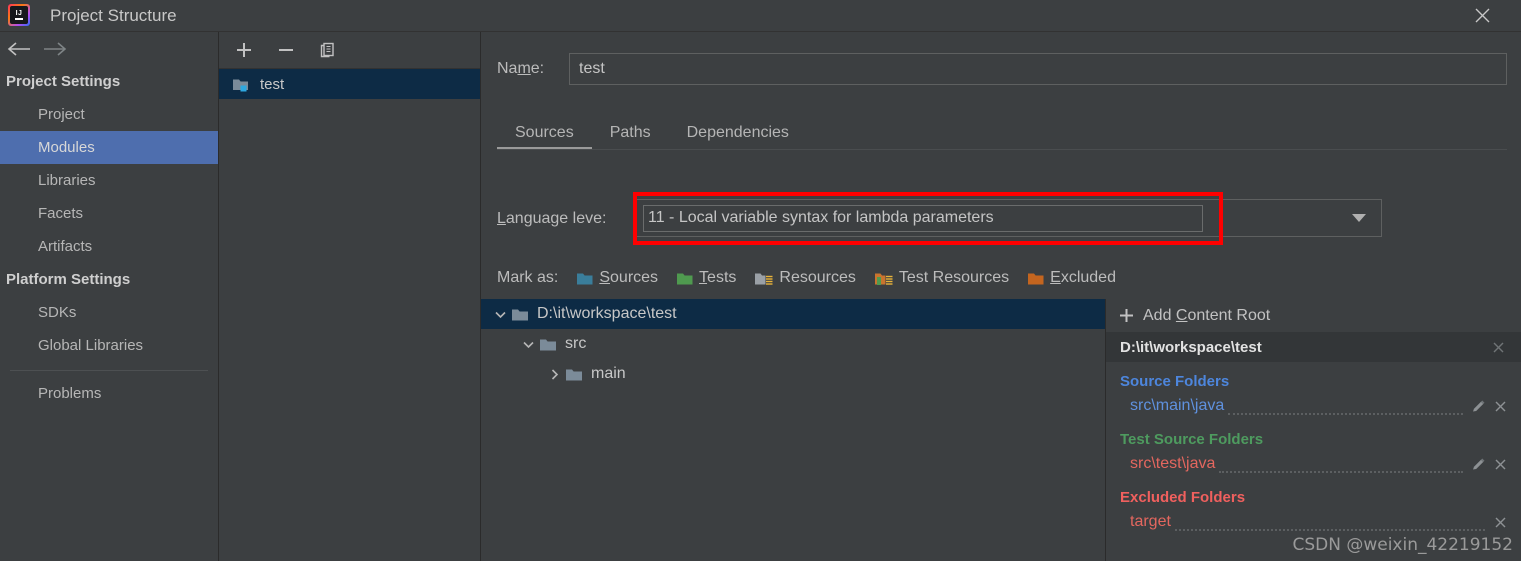 The image size is (1521, 561). Describe the element at coordinates (1313, 315) in the screenshot. I see `add-content-root-button: Add Content Root` at that location.